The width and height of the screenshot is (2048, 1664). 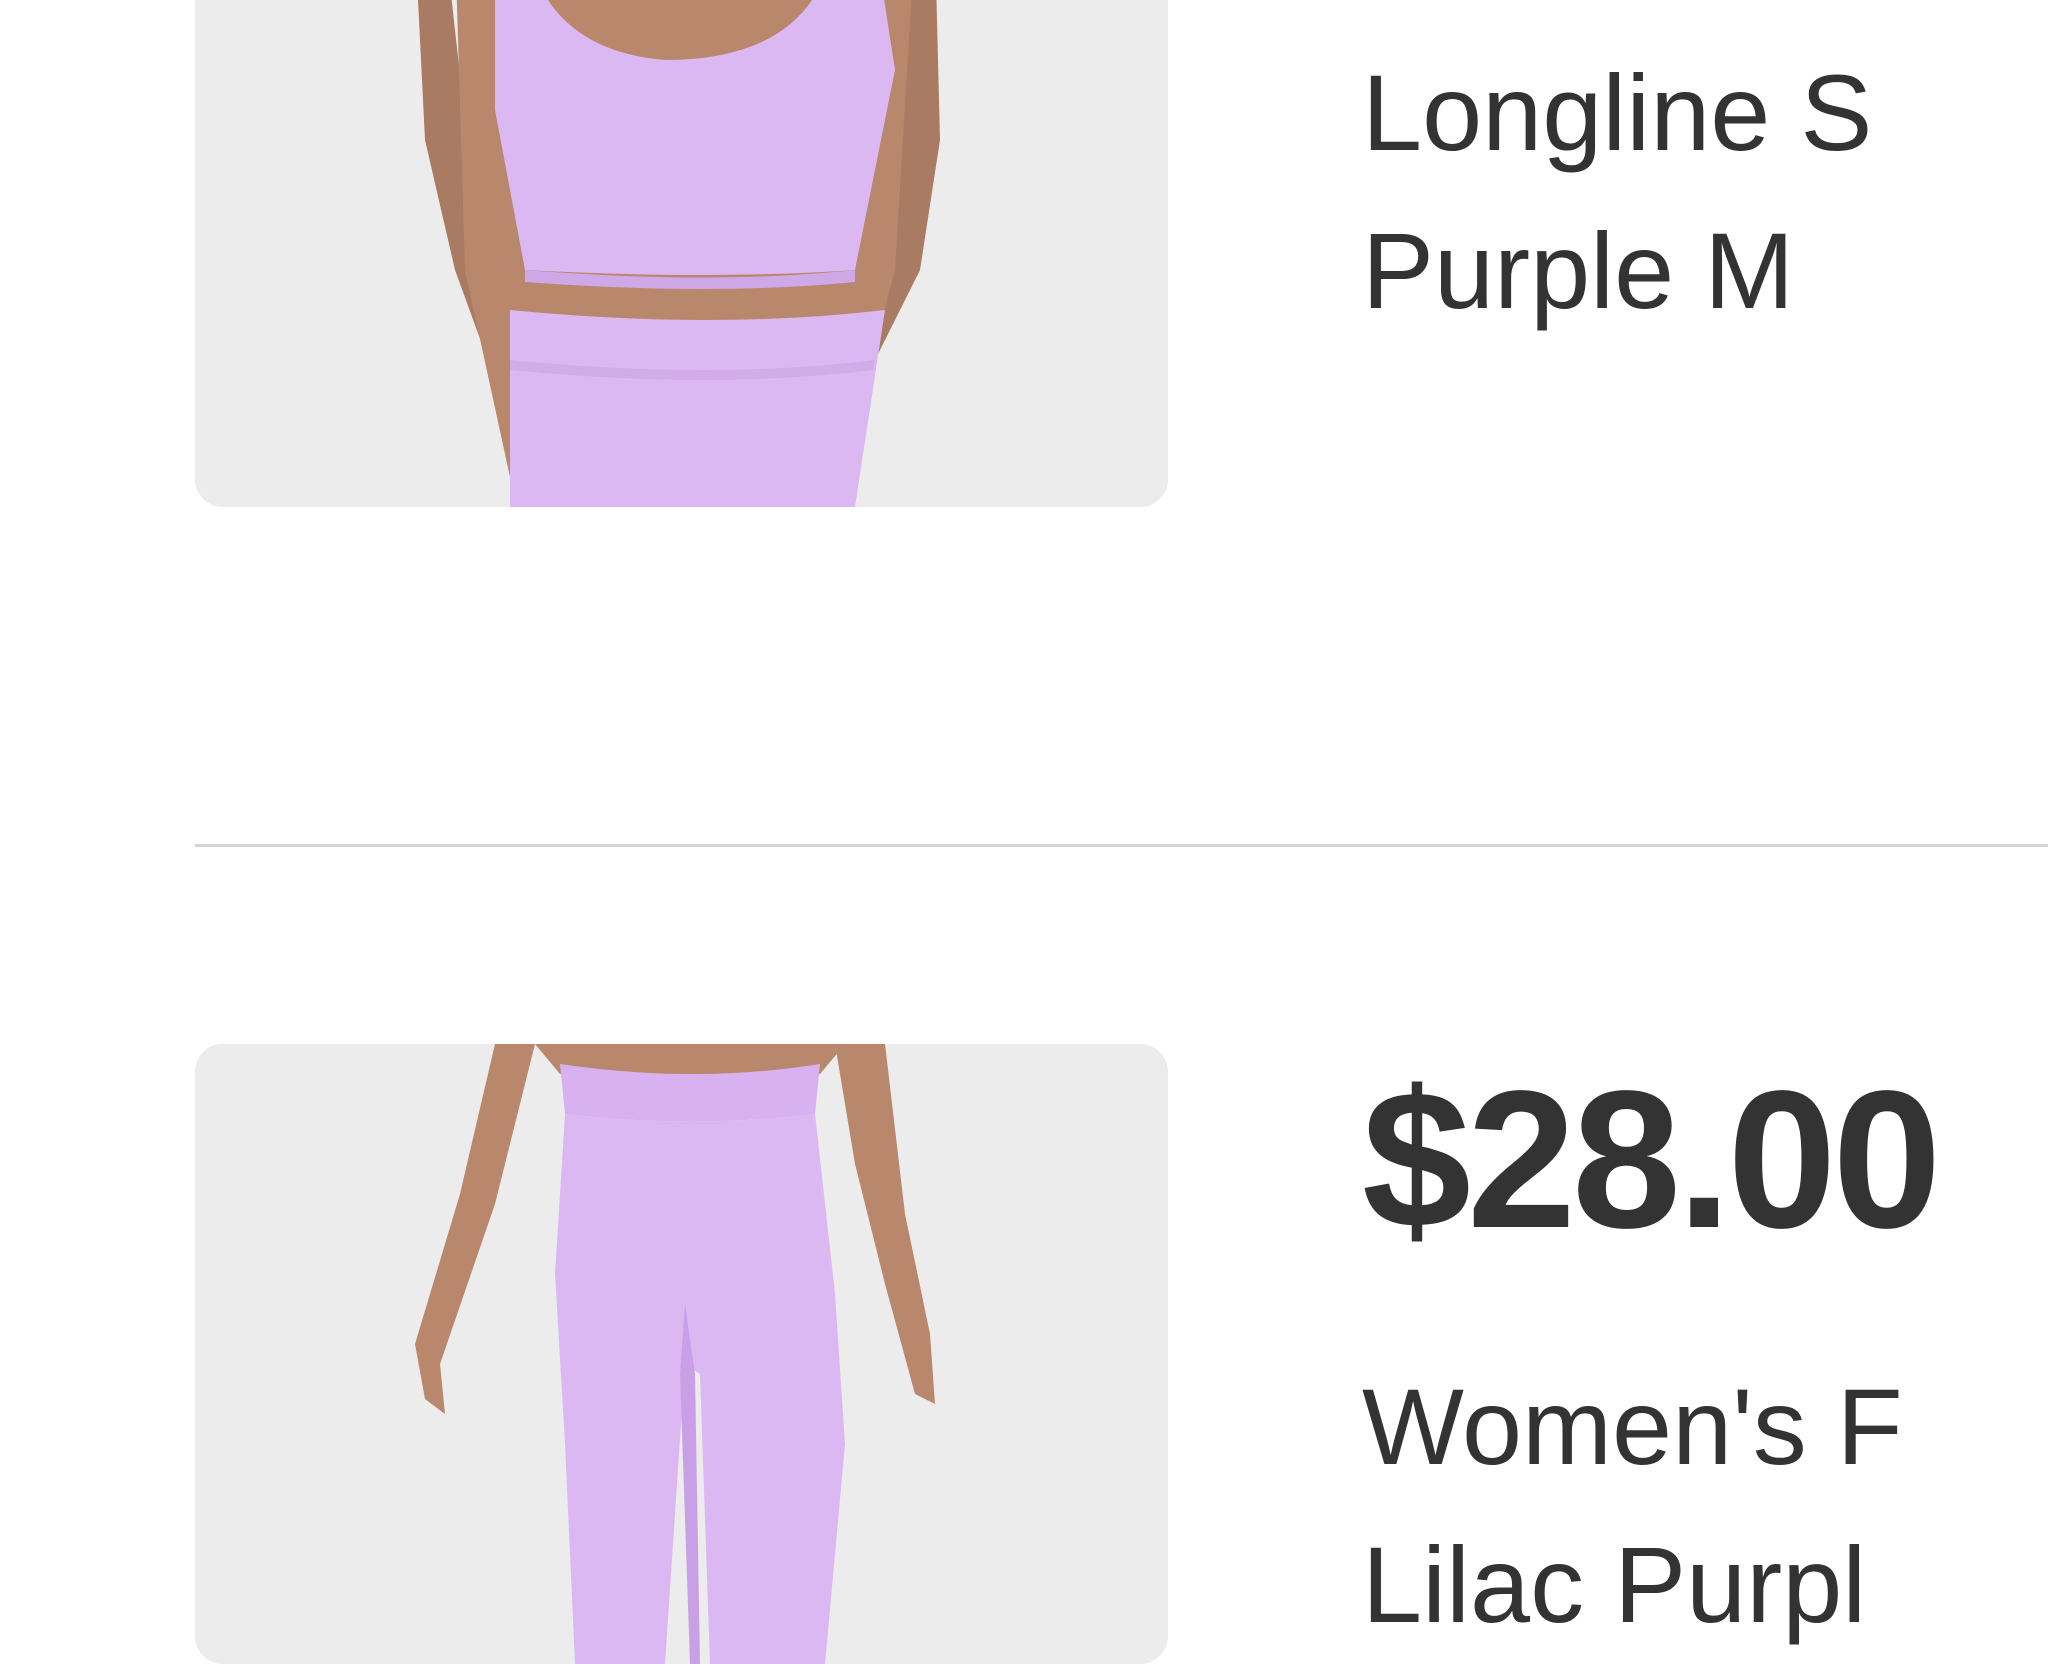 I want to click on product-title-line: Longline S, so click(x=1617, y=112).